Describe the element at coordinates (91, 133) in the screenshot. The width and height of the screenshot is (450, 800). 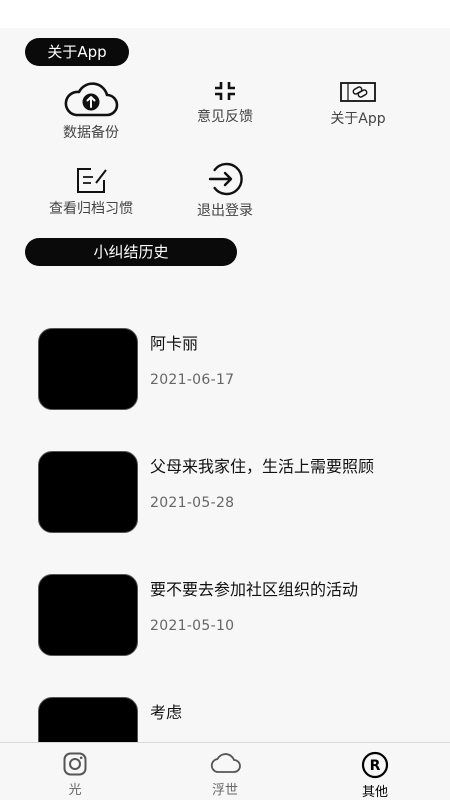
I see `backup-label: 数据备份` at that location.